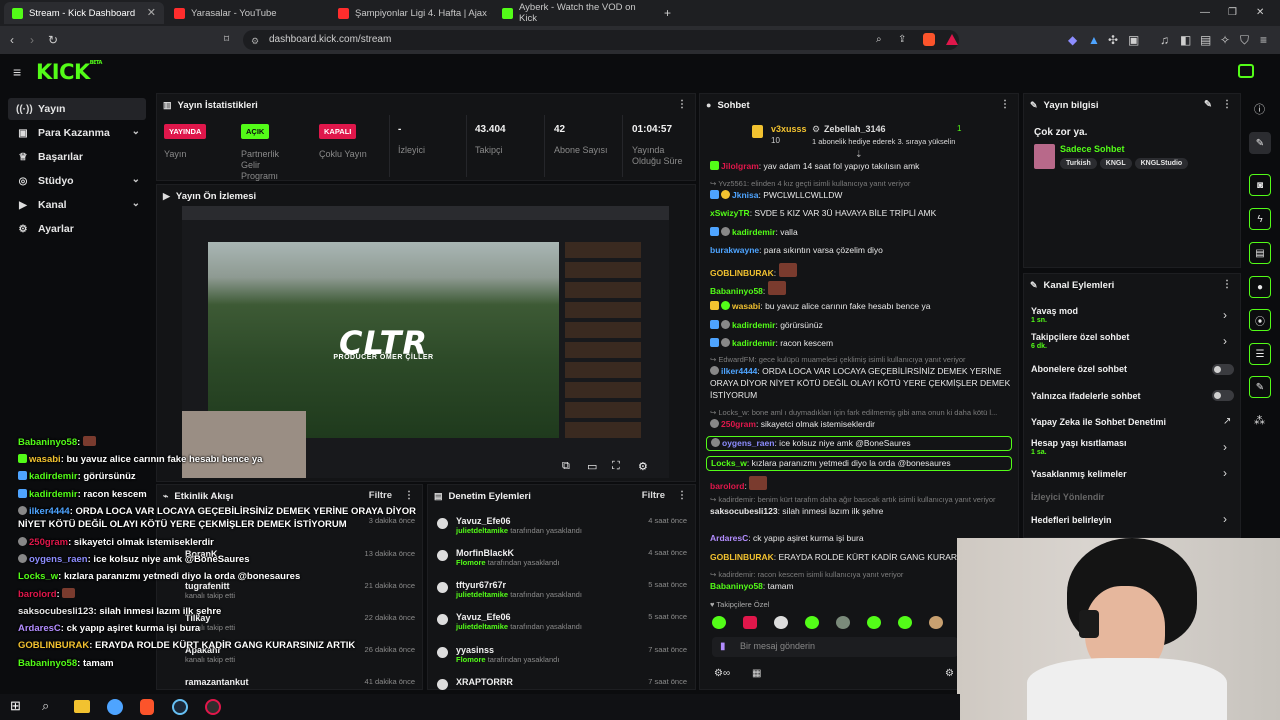 The width and height of the screenshot is (1280, 720). What do you see at coordinates (739, 371) in the screenshot?
I see `chat-username: ilker4444` at bounding box center [739, 371].